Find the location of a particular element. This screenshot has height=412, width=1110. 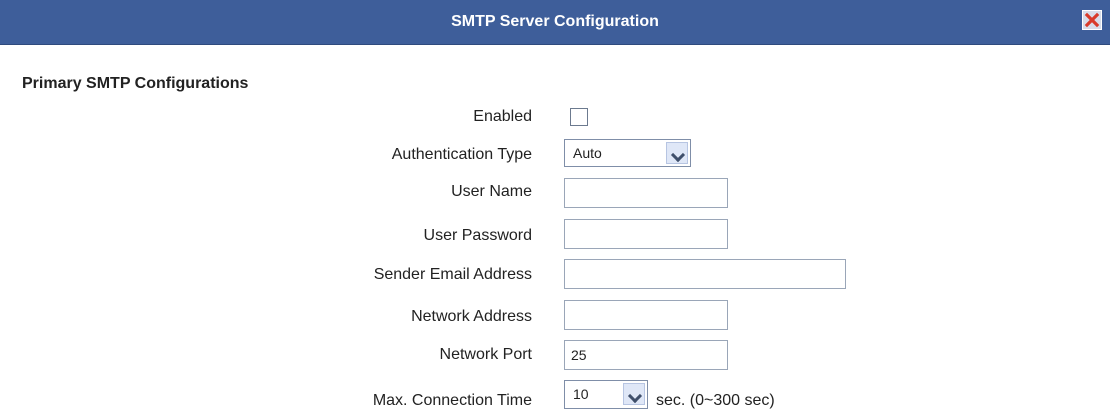

enabled-checkbox is located at coordinates (579, 117).